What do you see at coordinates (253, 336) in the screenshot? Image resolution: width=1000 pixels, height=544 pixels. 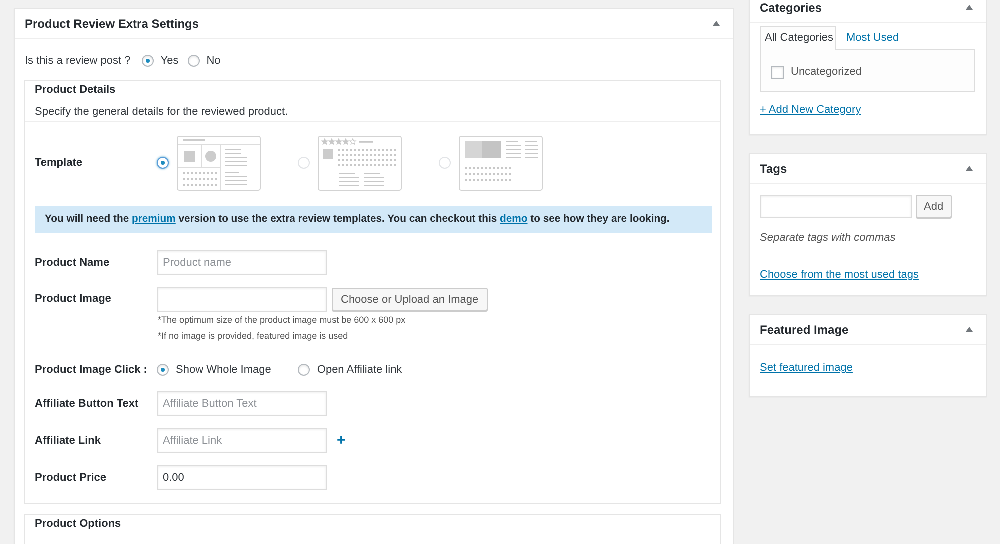 I see `hint-text: *If no image is provided, featured image is used` at bounding box center [253, 336].